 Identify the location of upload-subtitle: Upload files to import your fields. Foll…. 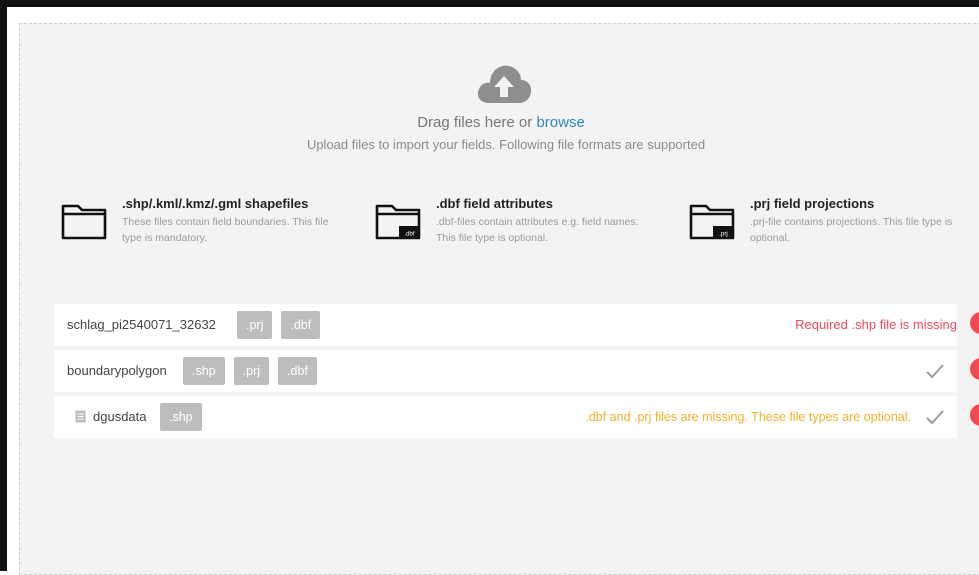
(506, 144).